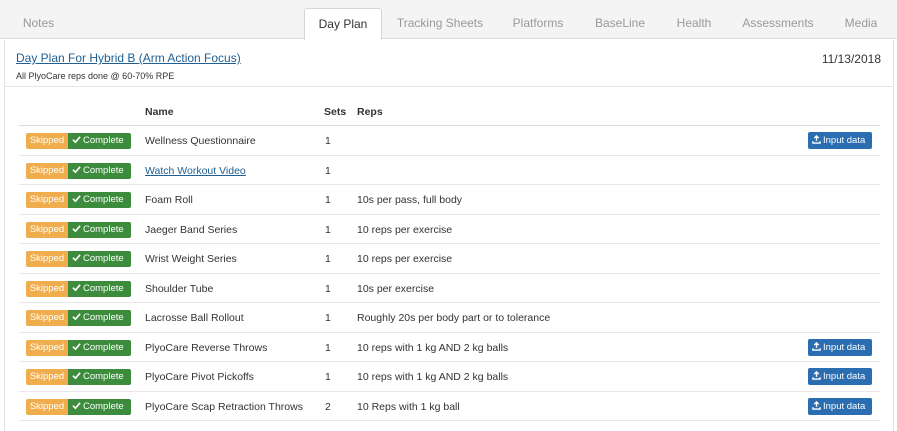 This screenshot has width=897, height=431. What do you see at coordinates (179, 288) in the screenshot?
I see `exercise-name: Shoulder Tube` at bounding box center [179, 288].